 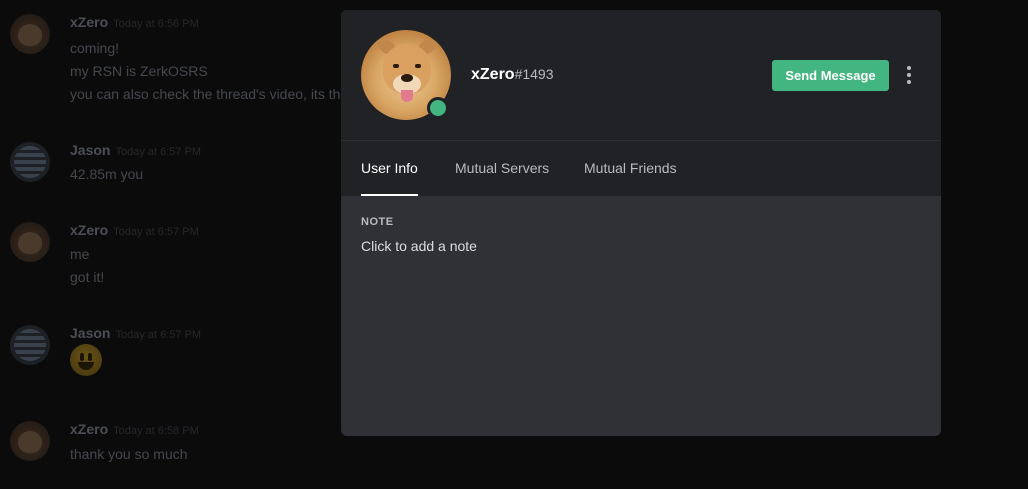 I want to click on more-vertical-icon, so click(x=909, y=75).